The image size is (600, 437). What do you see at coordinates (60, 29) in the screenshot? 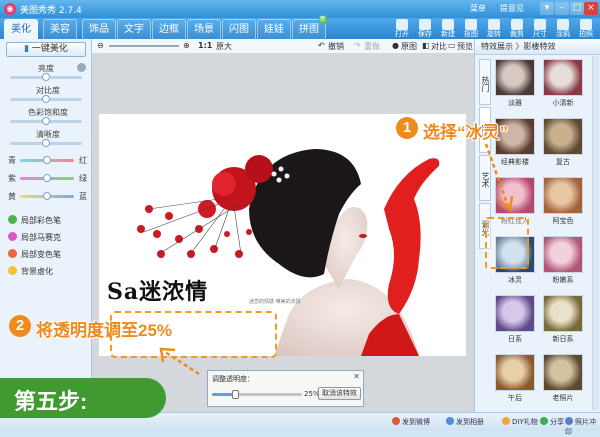
I see `tab-beauty: 美容` at bounding box center [60, 29].